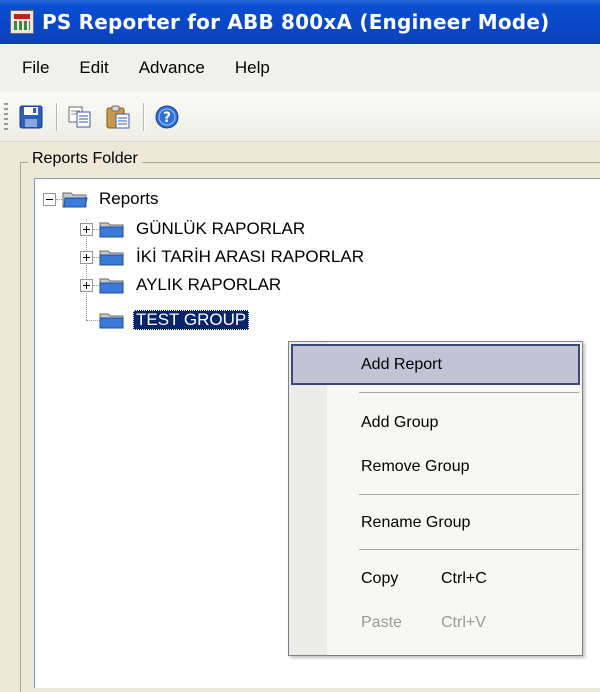 The image size is (600, 692). Describe the element at coordinates (463, 622) in the screenshot. I see `menu-item-shortcut: Ctrl+V` at that location.